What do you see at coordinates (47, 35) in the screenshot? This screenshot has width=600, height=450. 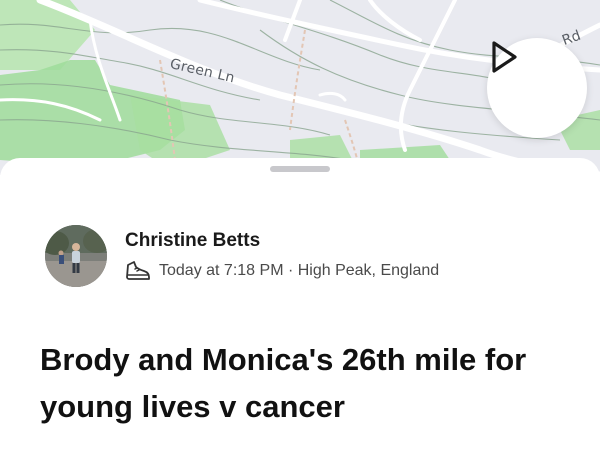 I see `map-park-area` at bounding box center [47, 35].